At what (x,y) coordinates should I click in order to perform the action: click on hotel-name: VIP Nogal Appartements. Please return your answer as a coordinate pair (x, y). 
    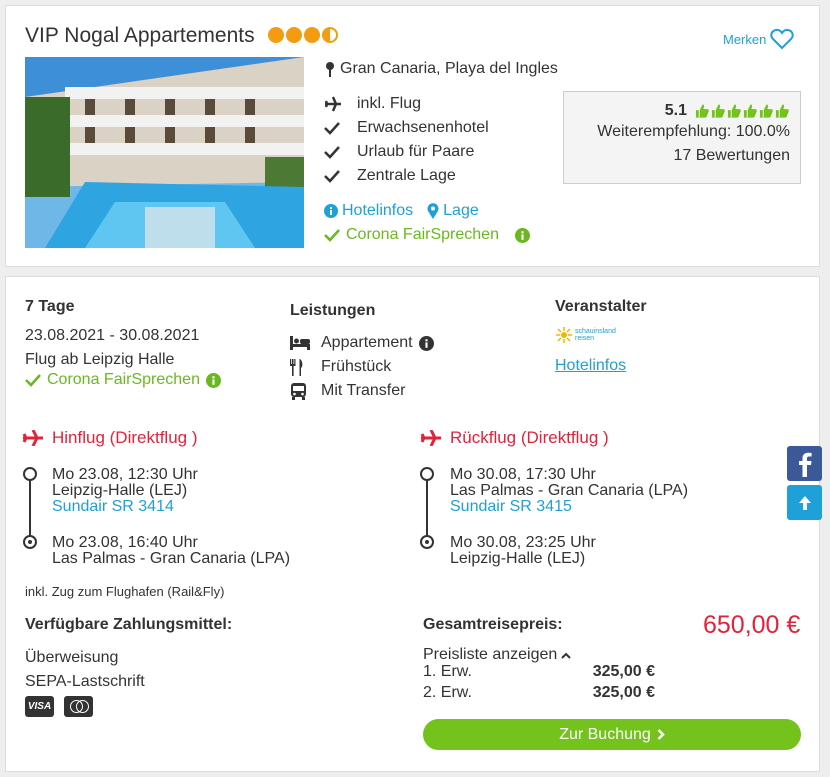
    Looking at the image, I should click on (140, 36).